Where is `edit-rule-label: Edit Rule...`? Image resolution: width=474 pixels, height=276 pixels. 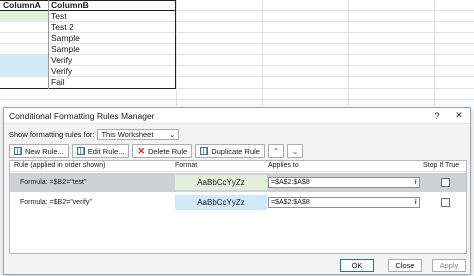 edit-rule-label: Edit Rule... is located at coordinates (106, 151).